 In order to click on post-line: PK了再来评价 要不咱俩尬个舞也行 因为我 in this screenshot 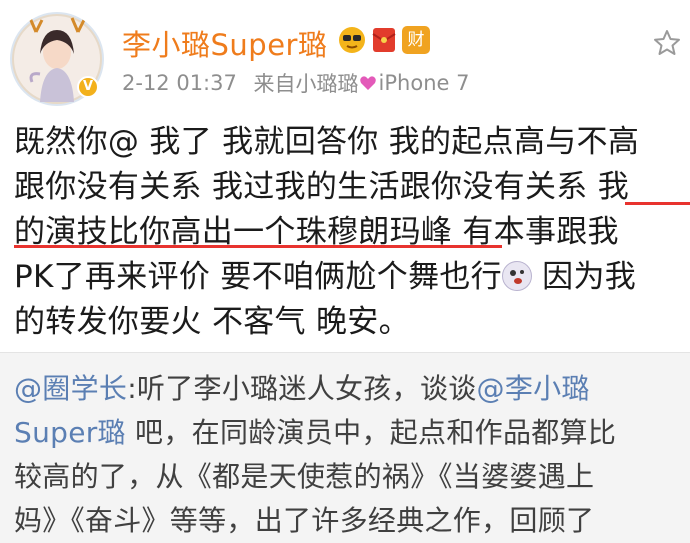, I will do `click(352, 277)`.